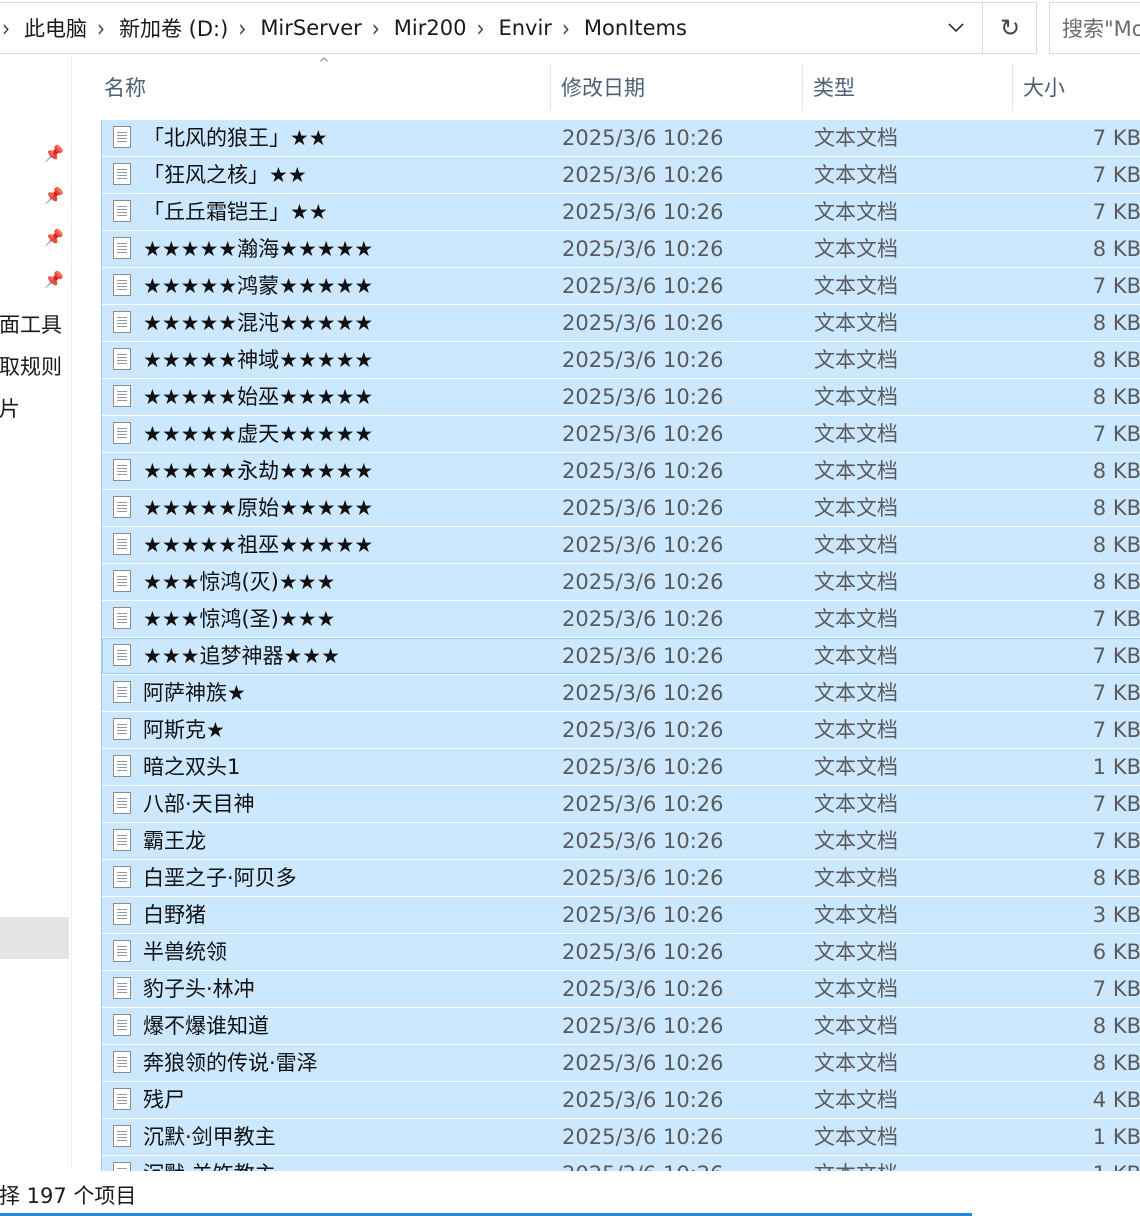 This screenshot has width=1140, height=1216. Describe the element at coordinates (34, 938) in the screenshot. I see `nav-item-hover-highlight` at that location.